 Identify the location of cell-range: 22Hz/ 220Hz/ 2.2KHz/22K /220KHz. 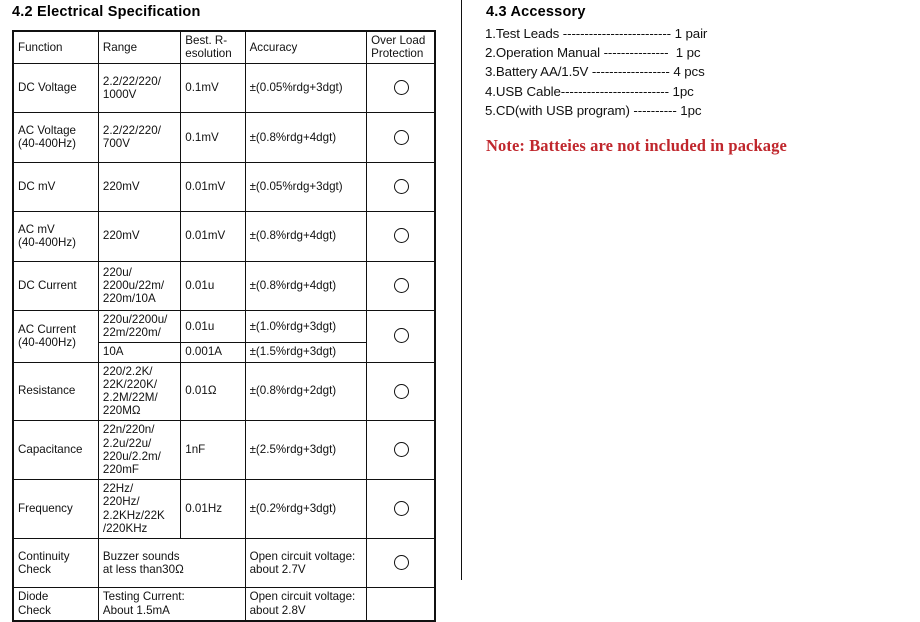
(139, 509).